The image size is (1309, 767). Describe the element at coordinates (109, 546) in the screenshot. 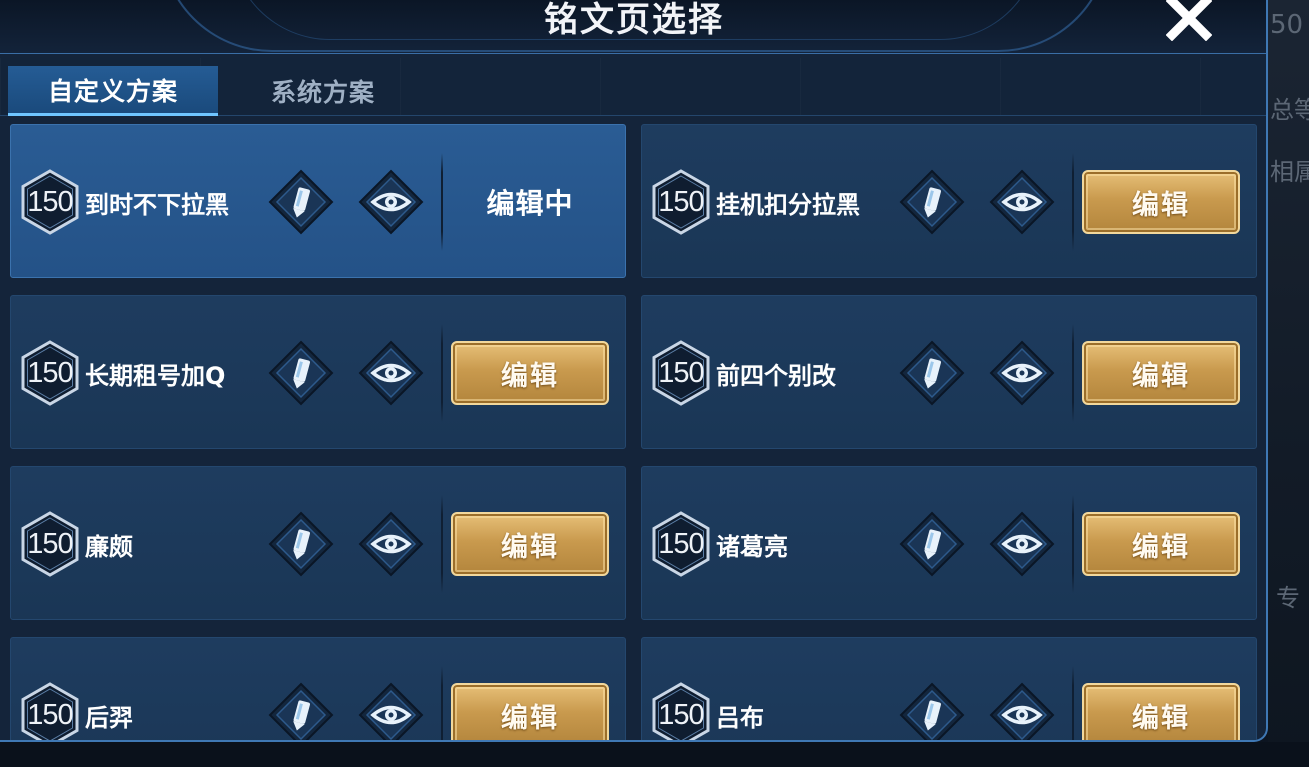

I see `plan-name: 廉颇` at that location.